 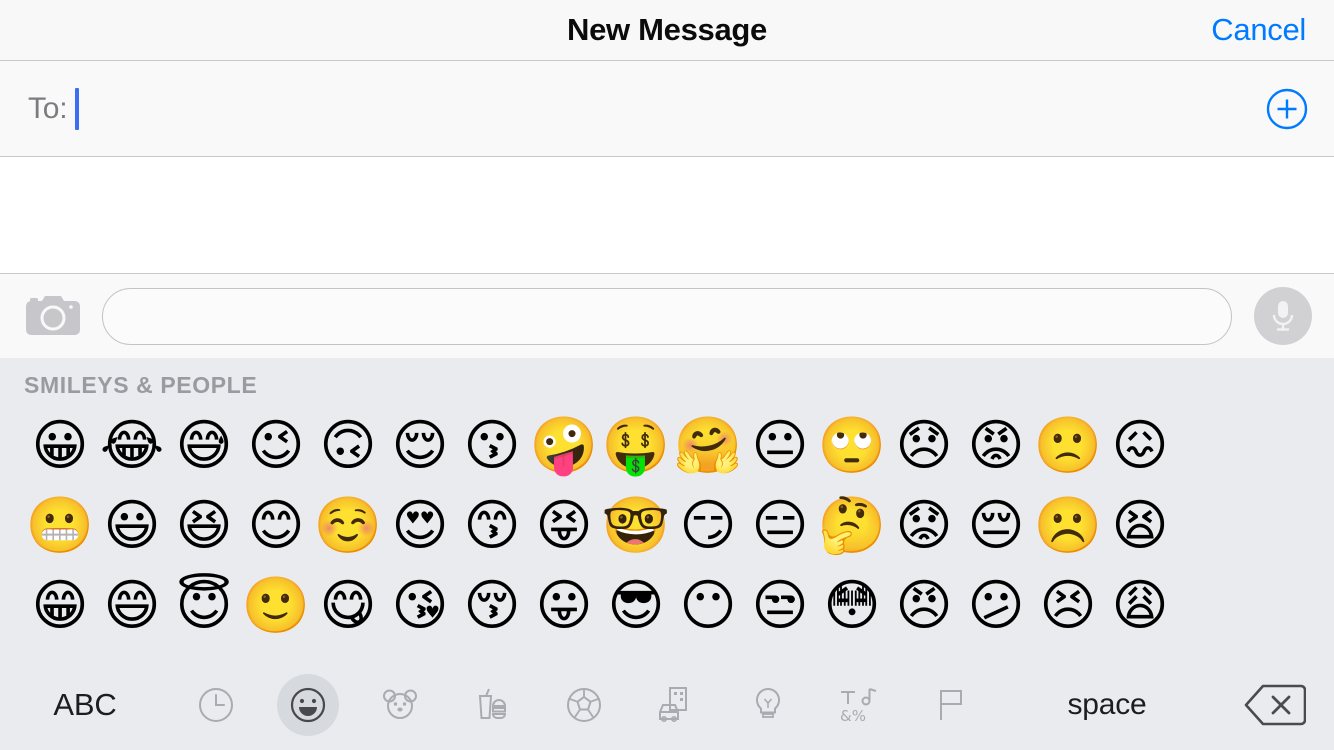 I want to click on emoji-winking-face: 😉, so click(x=276, y=445).